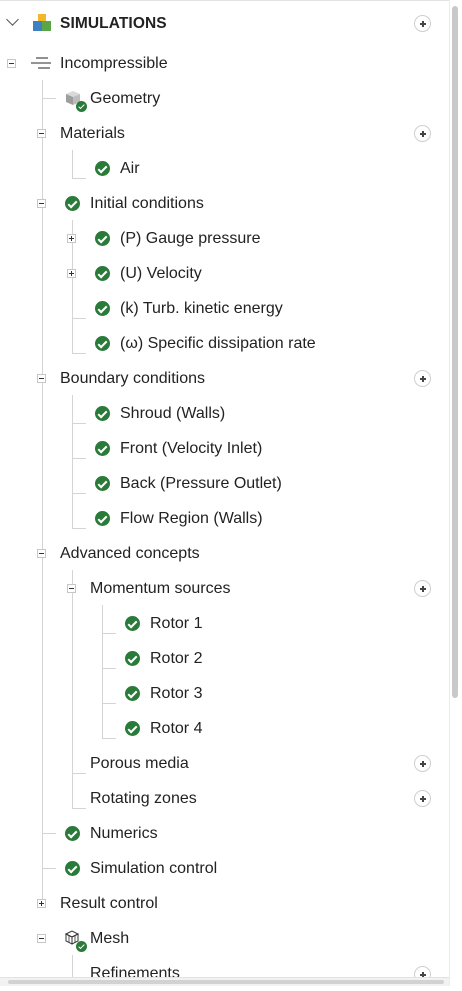 Image resolution: width=462 pixels, height=991 pixels. Describe the element at coordinates (422, 378) in the screenshot. I see `add-boundary-condition-button` at that location.